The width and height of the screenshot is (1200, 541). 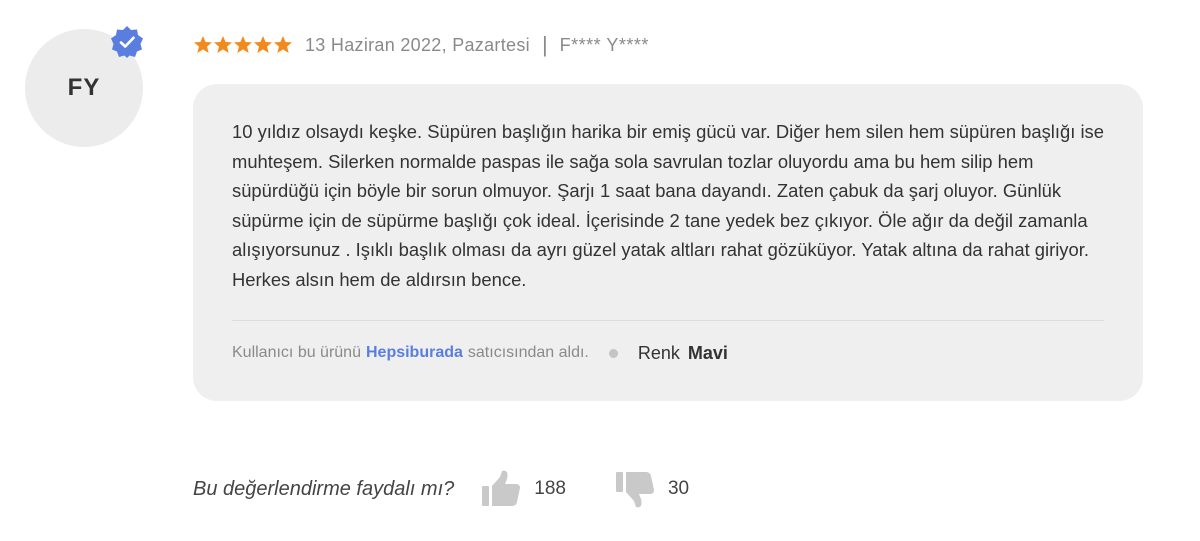 I want to click on avatar-initials: FY, so click(x=84, y=87).